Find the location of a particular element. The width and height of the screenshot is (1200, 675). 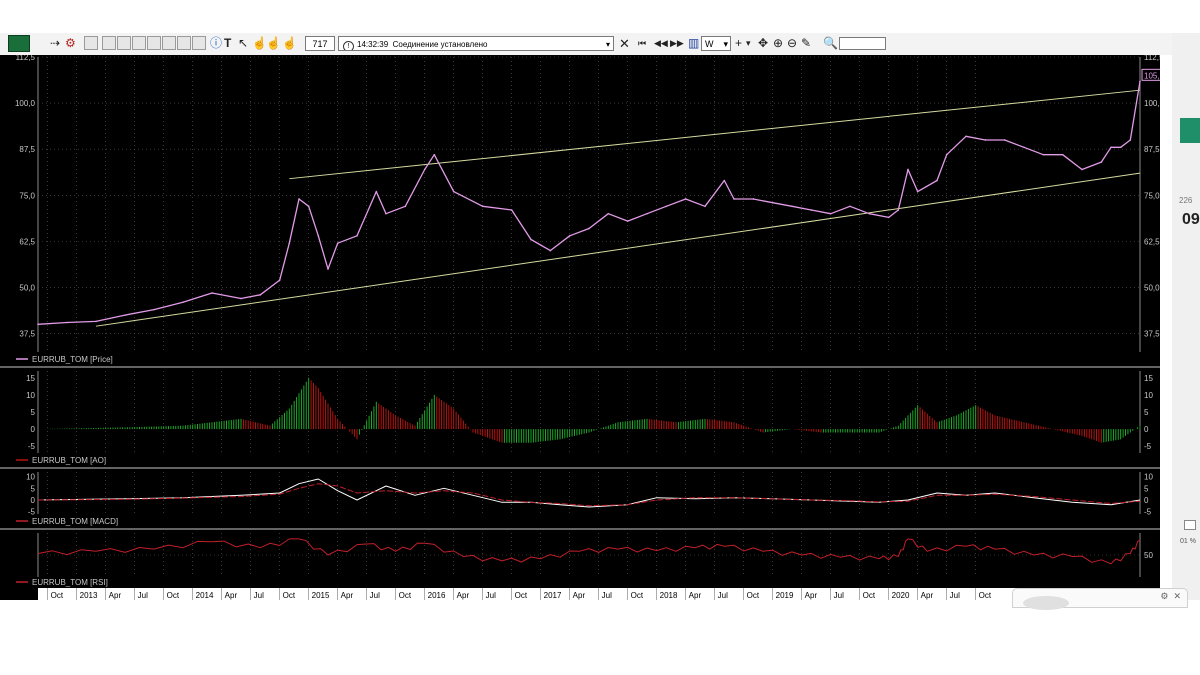

plus-icon: + is located at coordinates (738, 43).